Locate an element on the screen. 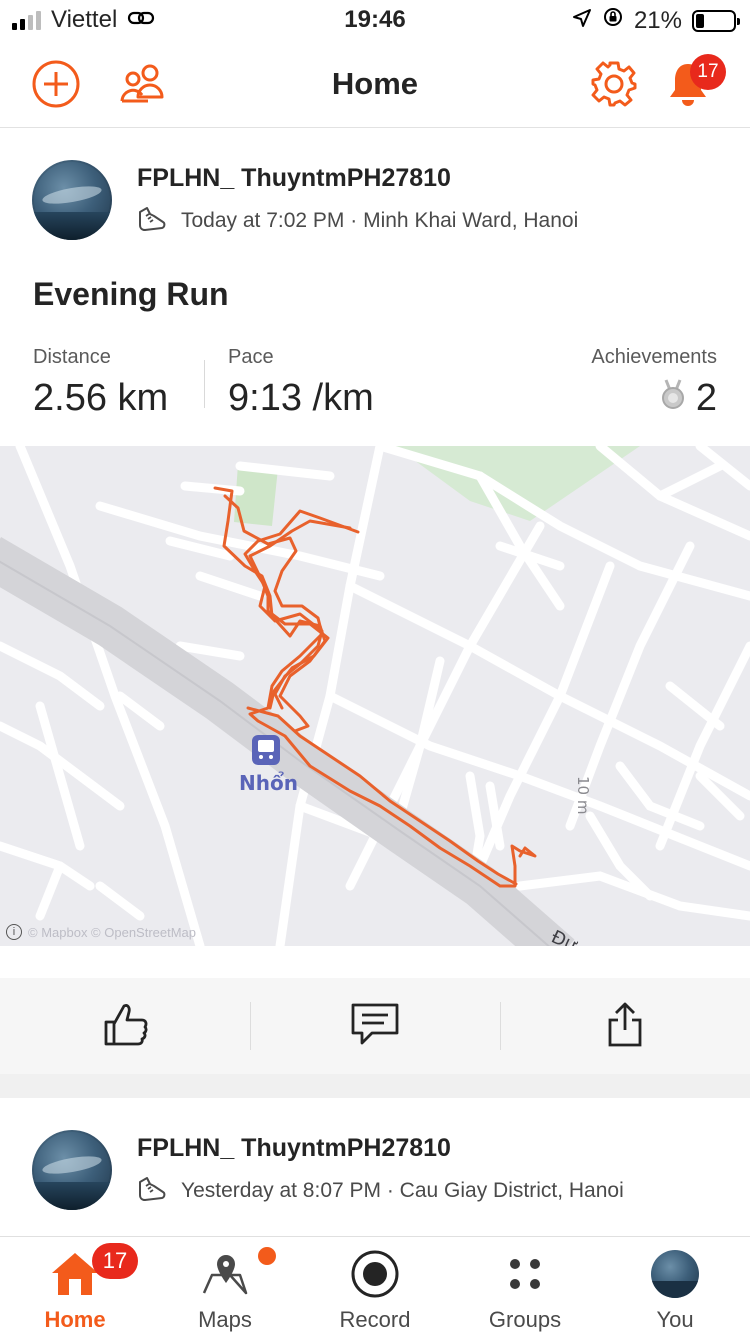 The height and width of the screenshot is (1334, 750). pace-label: Pace is located at coordinates (251, 357).